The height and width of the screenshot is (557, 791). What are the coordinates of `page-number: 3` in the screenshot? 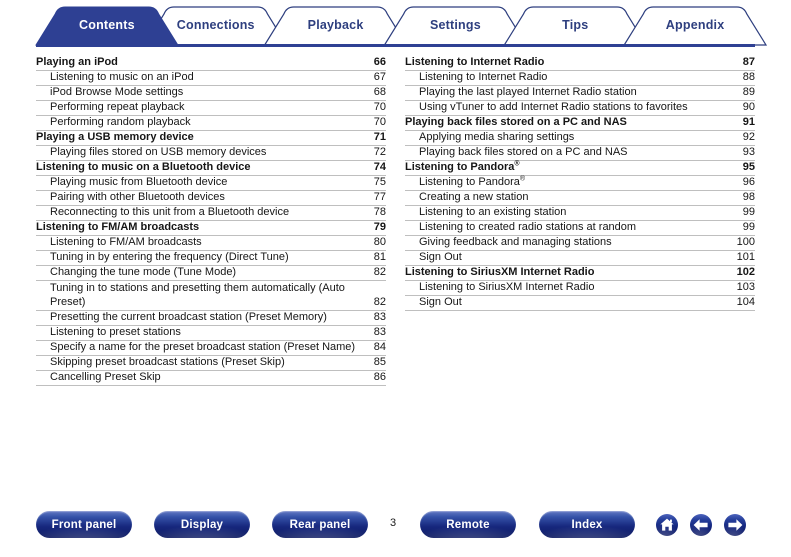 It's located at (393, 523).